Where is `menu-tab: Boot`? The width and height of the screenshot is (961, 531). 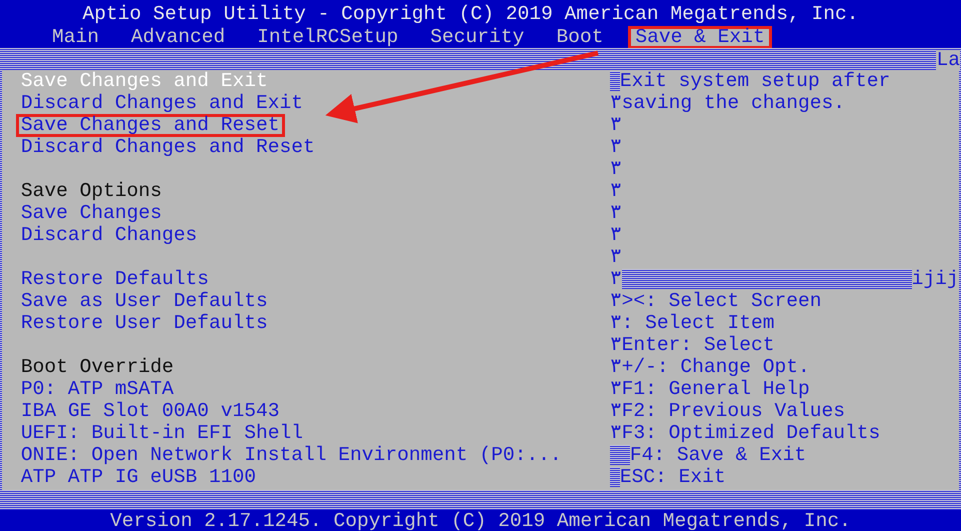
menu-tab: Boot is located at coordinates (579, 37).